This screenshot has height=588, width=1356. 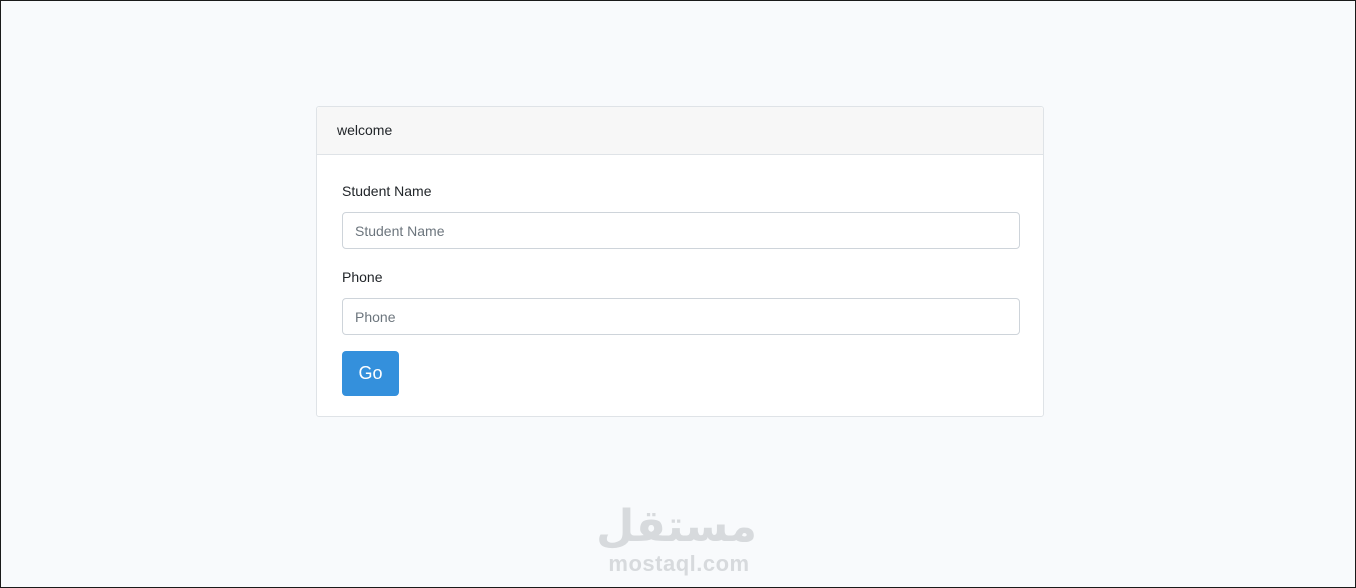 What do you see at coordinates (362, 277) in the screenshot?
I see `phone-label: Phone` at bounding box center [362, 277].